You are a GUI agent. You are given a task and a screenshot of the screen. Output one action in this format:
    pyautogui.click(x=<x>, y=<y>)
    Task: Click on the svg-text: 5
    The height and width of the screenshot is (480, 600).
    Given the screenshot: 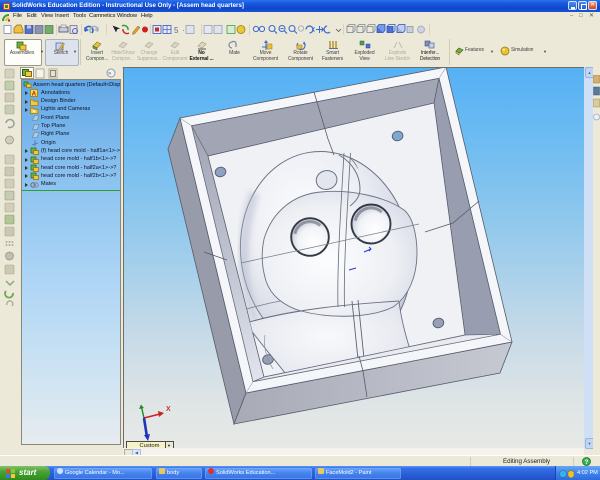 What is the action you would take?
    pyautogui.click(x=176, y=30)
    